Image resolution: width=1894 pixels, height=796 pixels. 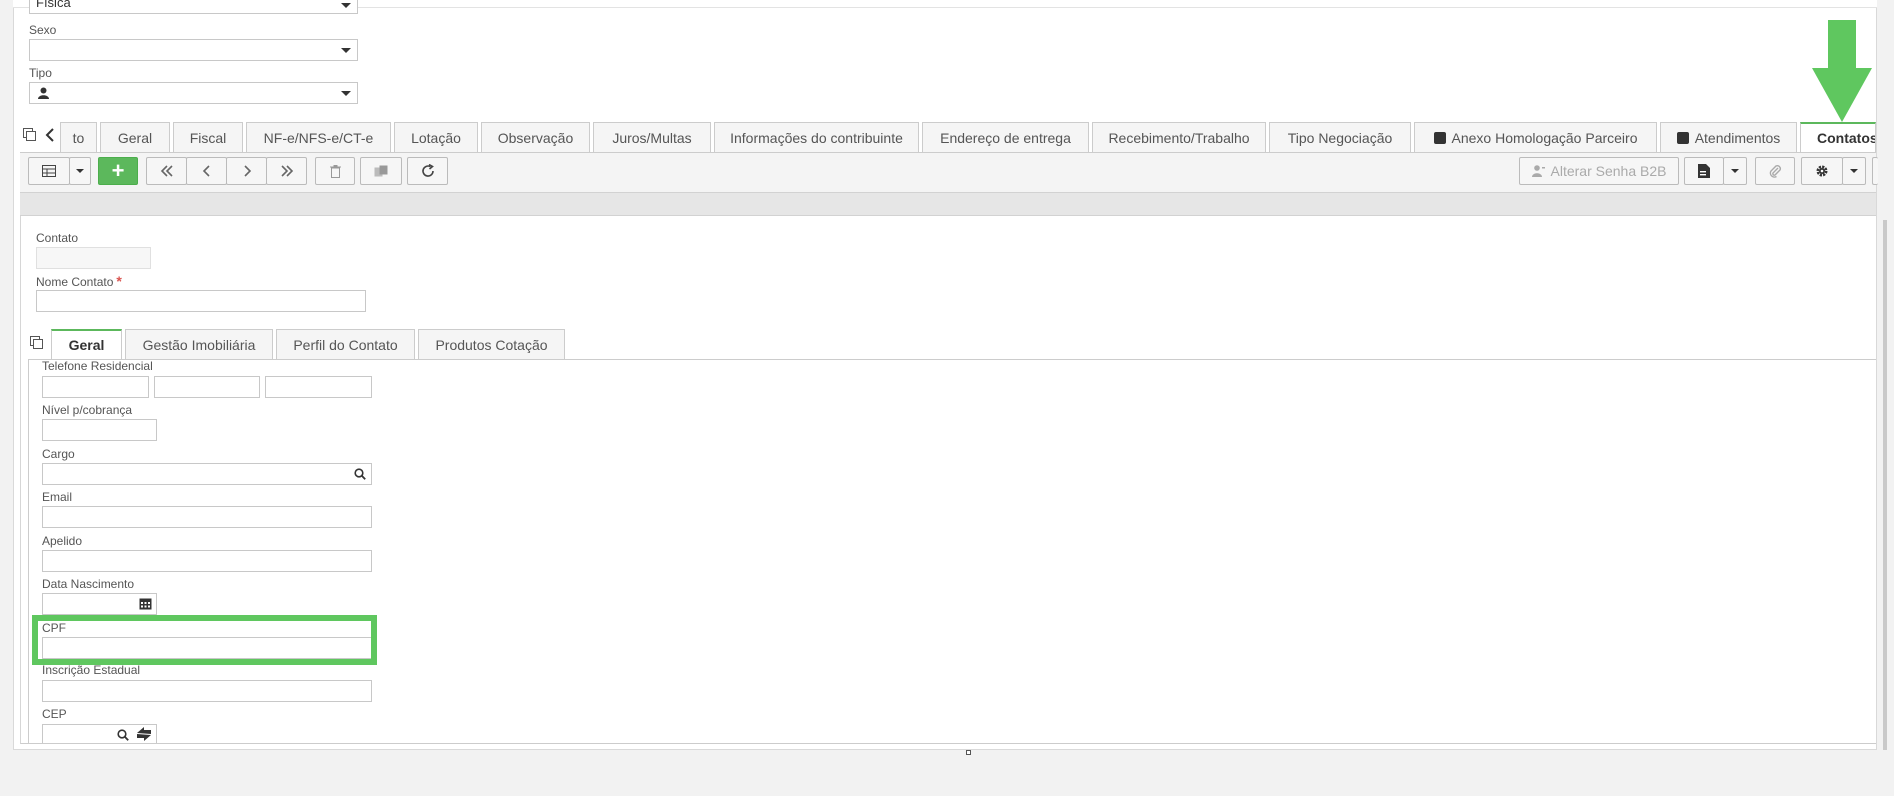 I want to click on exchange-icon, so click(x=144, y=734).